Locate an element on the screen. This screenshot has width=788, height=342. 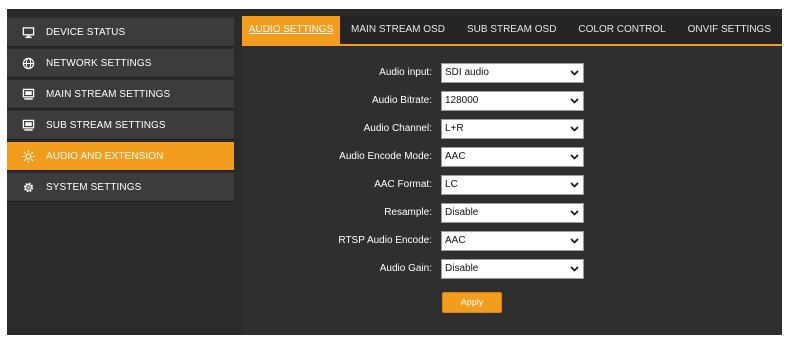
sidebar-item-label: SYSTEM SETTINGS is located at coordinates (94, 187).